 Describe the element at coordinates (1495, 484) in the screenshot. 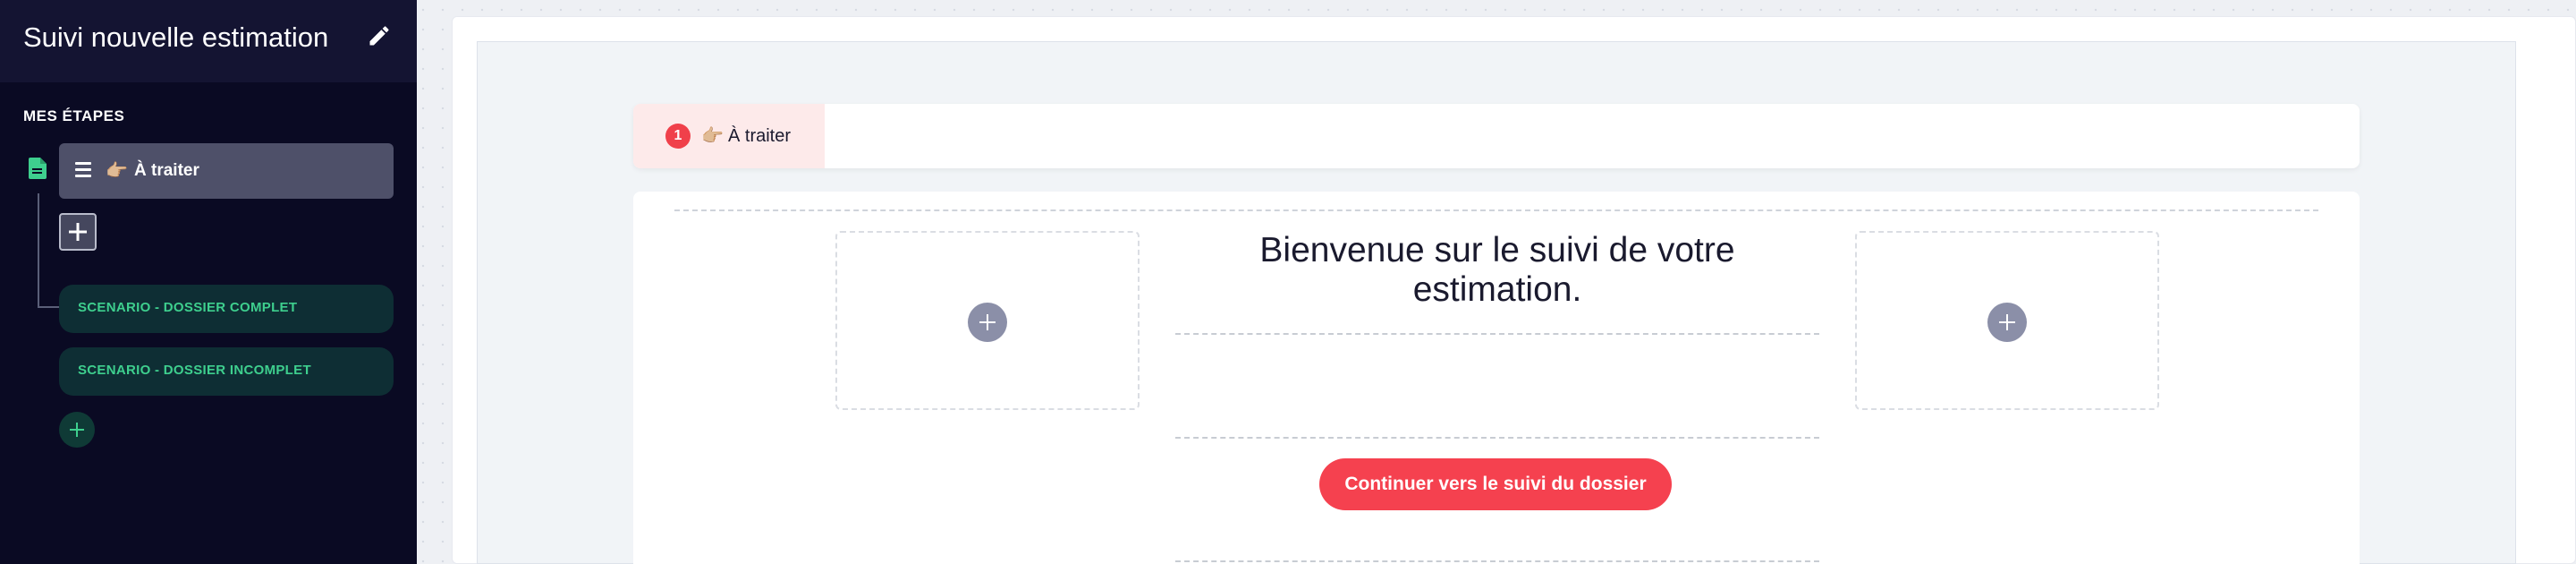

I see `continue-button: Continuer vers le suivi du dossier` at that location.